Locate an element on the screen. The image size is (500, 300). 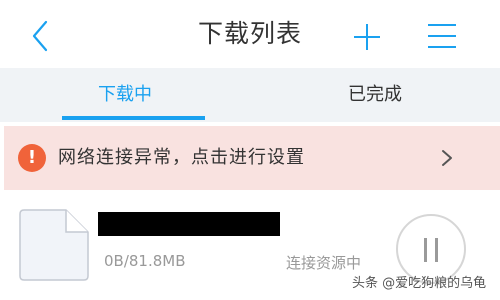
pause-icon is located at coordinates (425, 250).